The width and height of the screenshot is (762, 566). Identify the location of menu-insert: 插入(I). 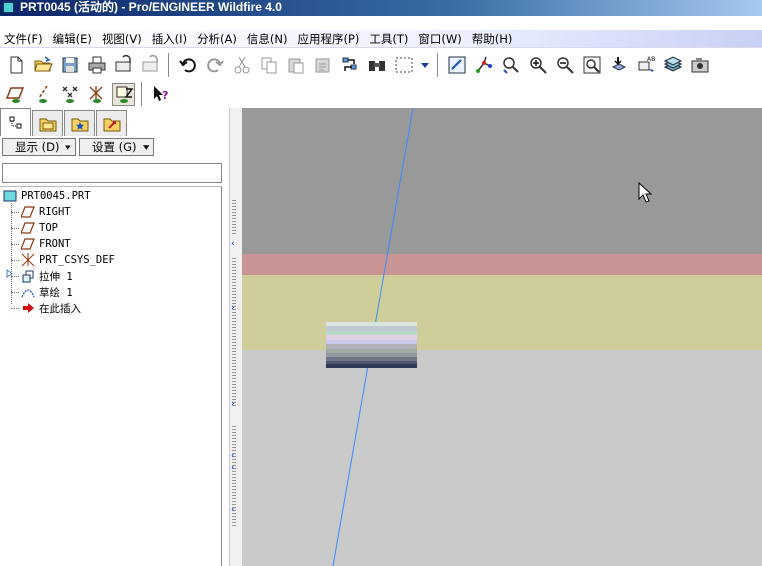
(170, 39).